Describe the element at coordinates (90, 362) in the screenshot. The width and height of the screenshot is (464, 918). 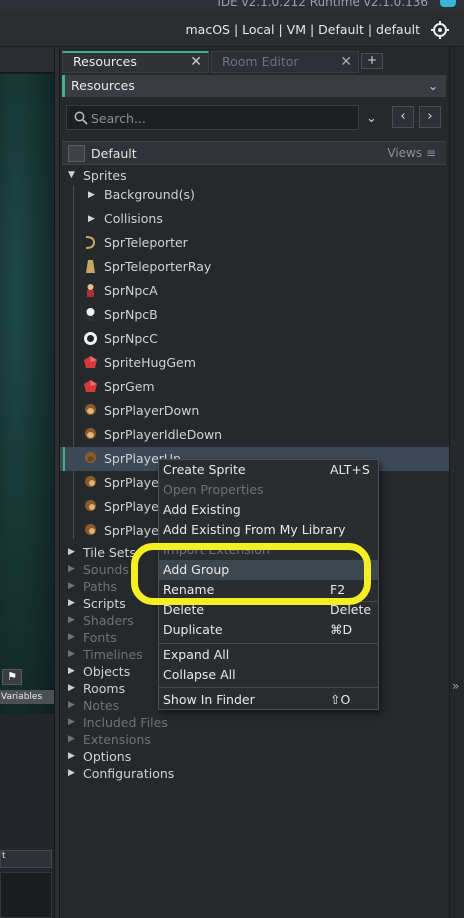
I see `gem-icon` at that location.